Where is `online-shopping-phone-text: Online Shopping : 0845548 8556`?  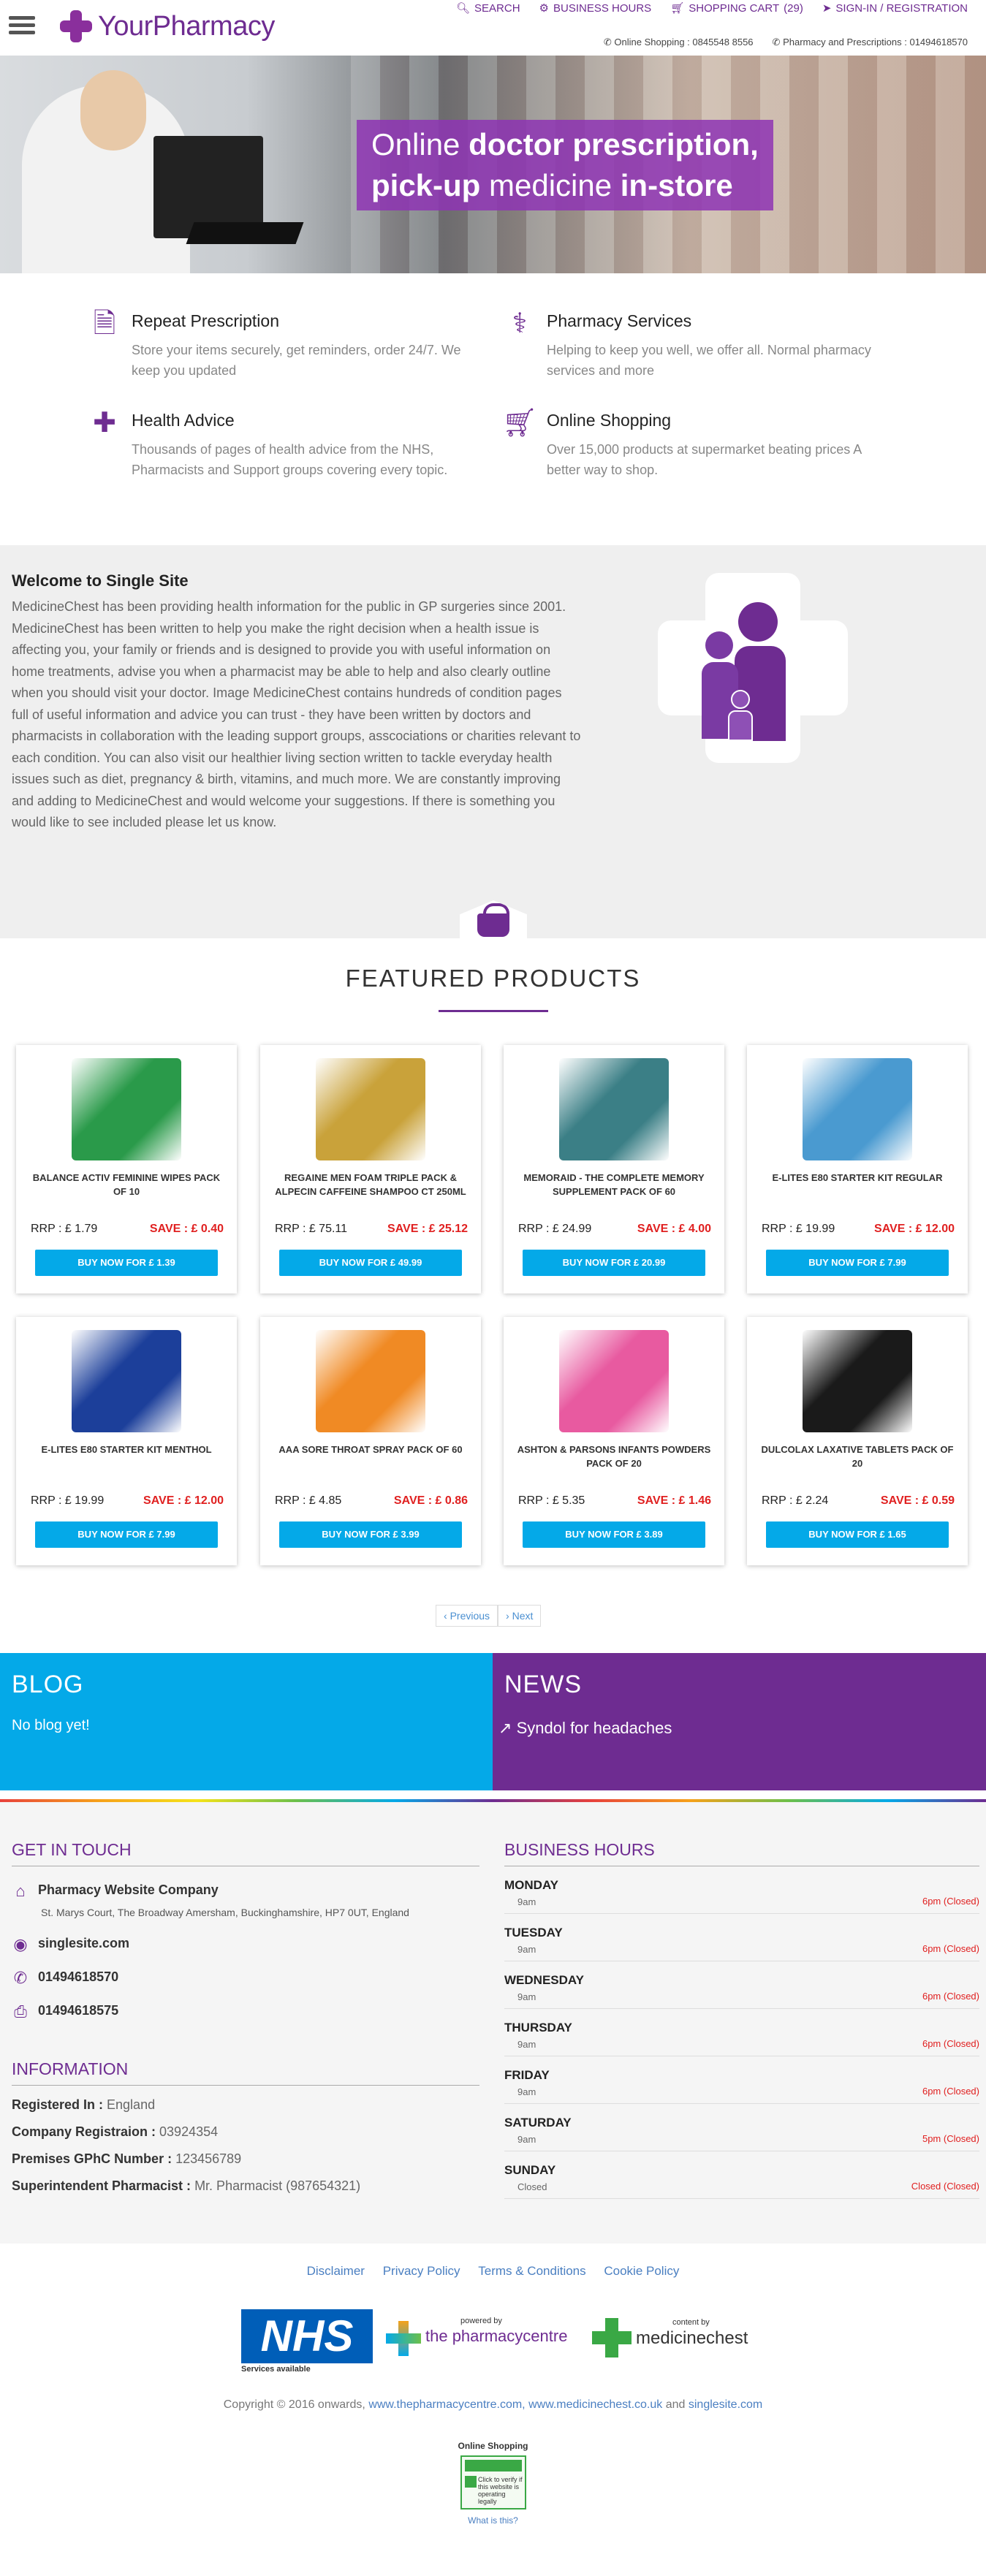 online-shopping-phone-text: Online Shopping : 0845548 8556 is located at coordinates (684, 42).